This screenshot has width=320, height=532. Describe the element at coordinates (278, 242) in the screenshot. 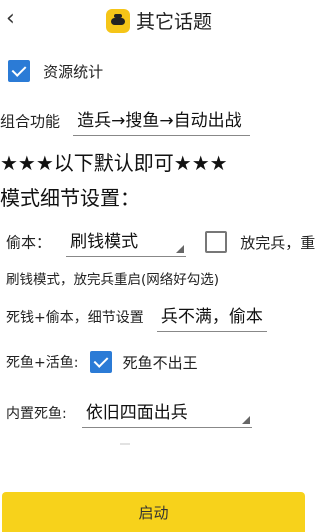

I see `restart-label: 放完兵，重` at that location.